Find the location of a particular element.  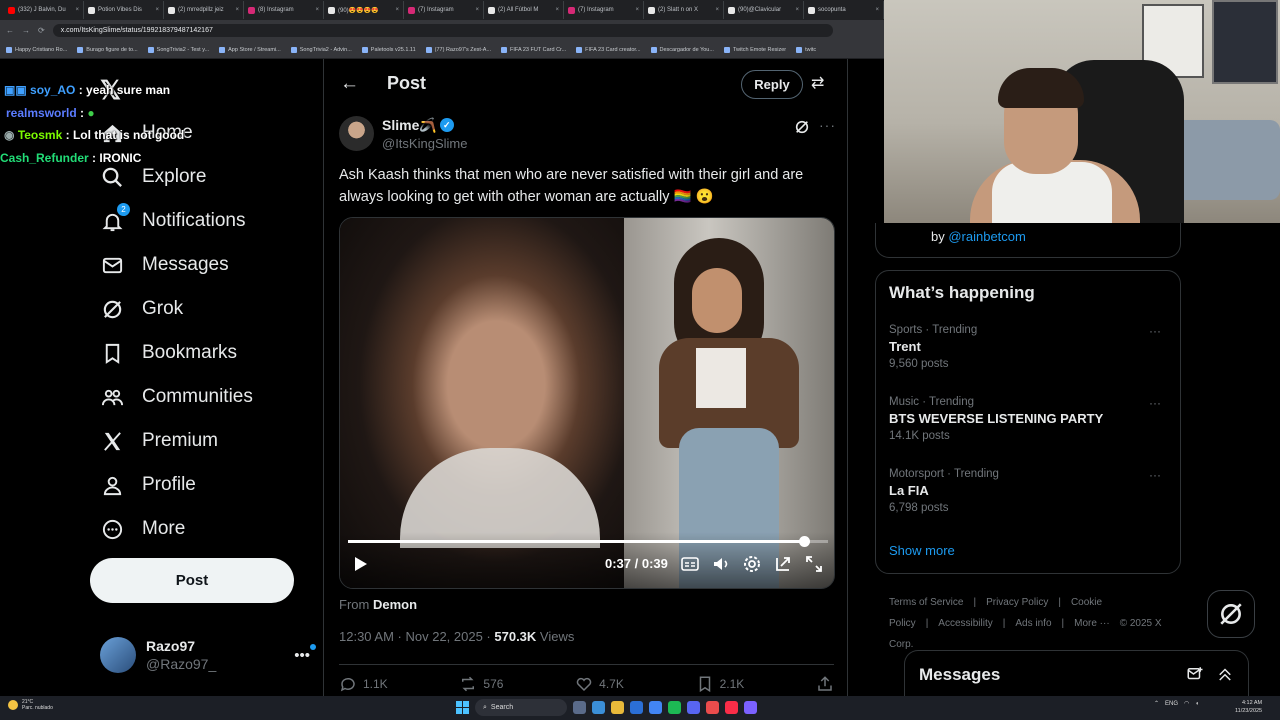

show-more-link: Show more is located at coordinates (922, 550).